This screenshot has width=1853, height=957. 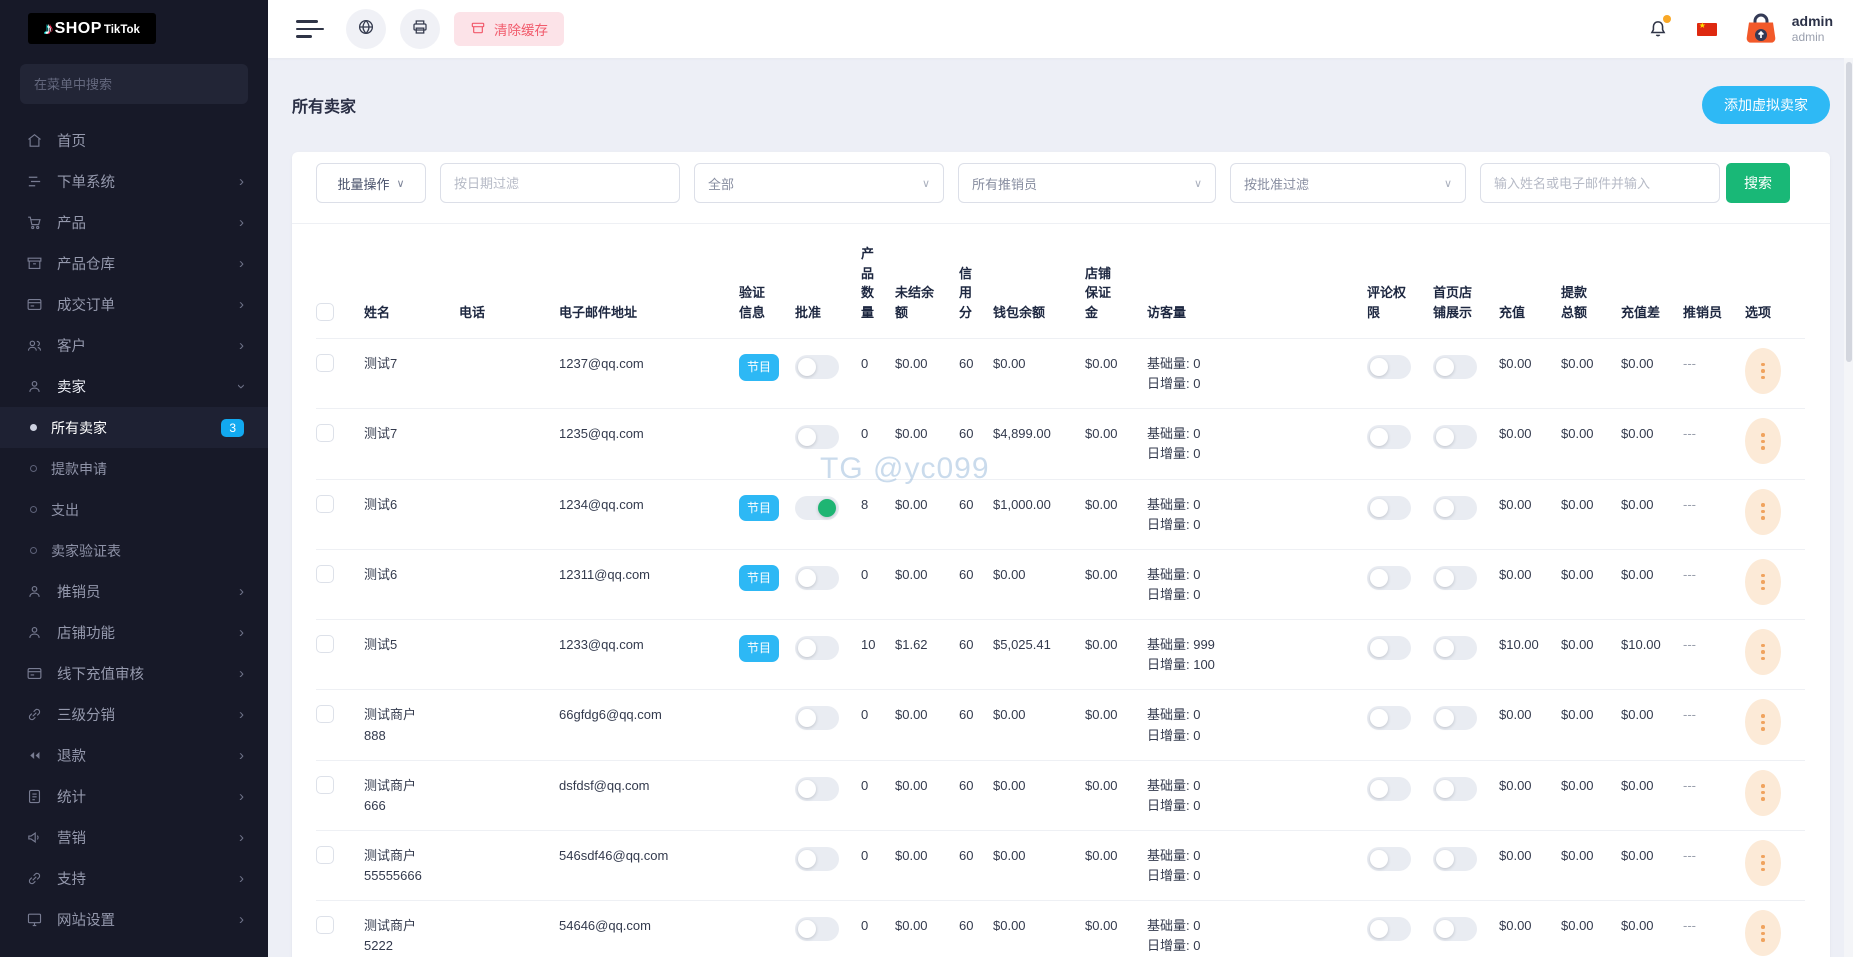 I want to click on topbar-right: ★ admin admin, so click(x=1740, y=29).